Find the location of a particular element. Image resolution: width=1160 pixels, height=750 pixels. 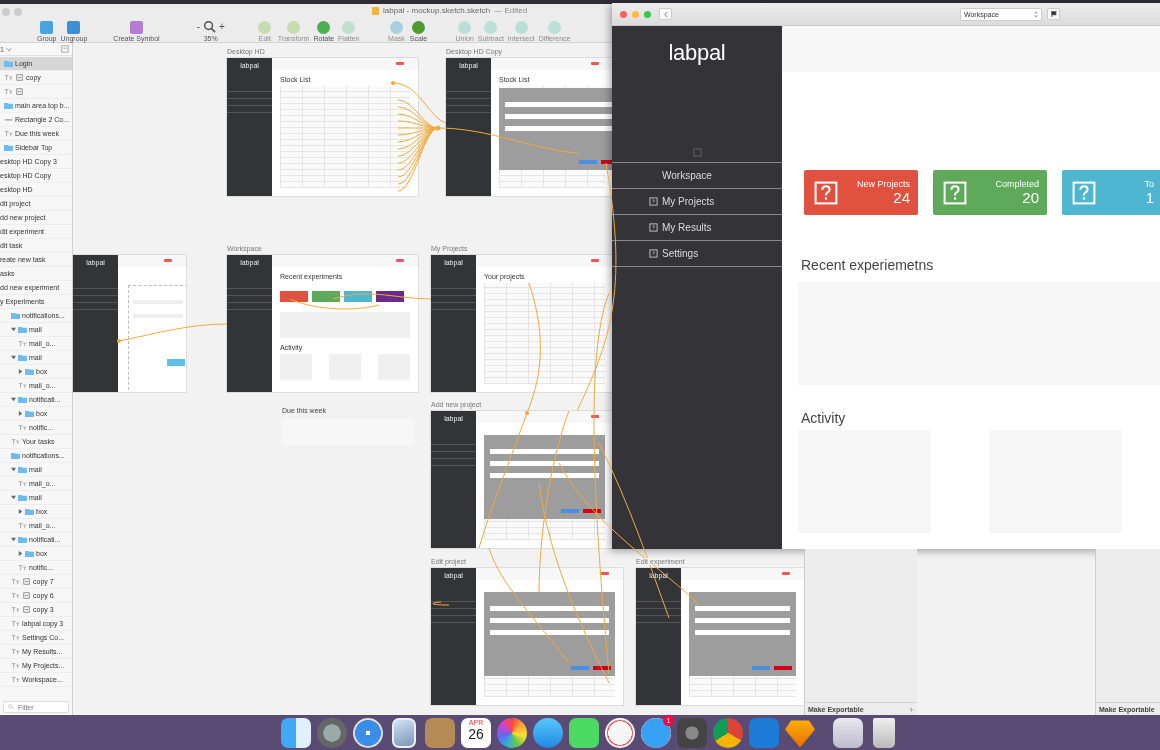

flag-icon is located at coordinates (1053, 14).